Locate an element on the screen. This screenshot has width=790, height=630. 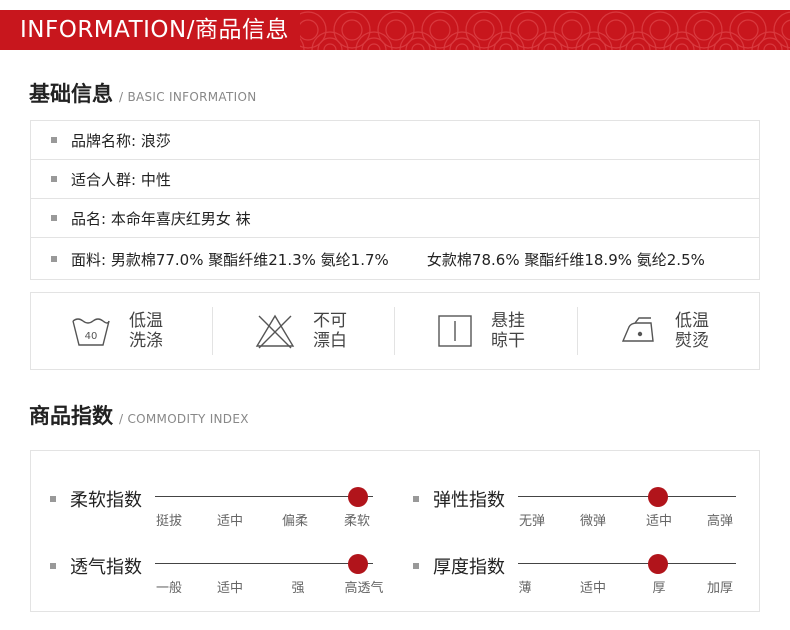
scale-name: 柔软指数 is located at coordinates (106, 500).